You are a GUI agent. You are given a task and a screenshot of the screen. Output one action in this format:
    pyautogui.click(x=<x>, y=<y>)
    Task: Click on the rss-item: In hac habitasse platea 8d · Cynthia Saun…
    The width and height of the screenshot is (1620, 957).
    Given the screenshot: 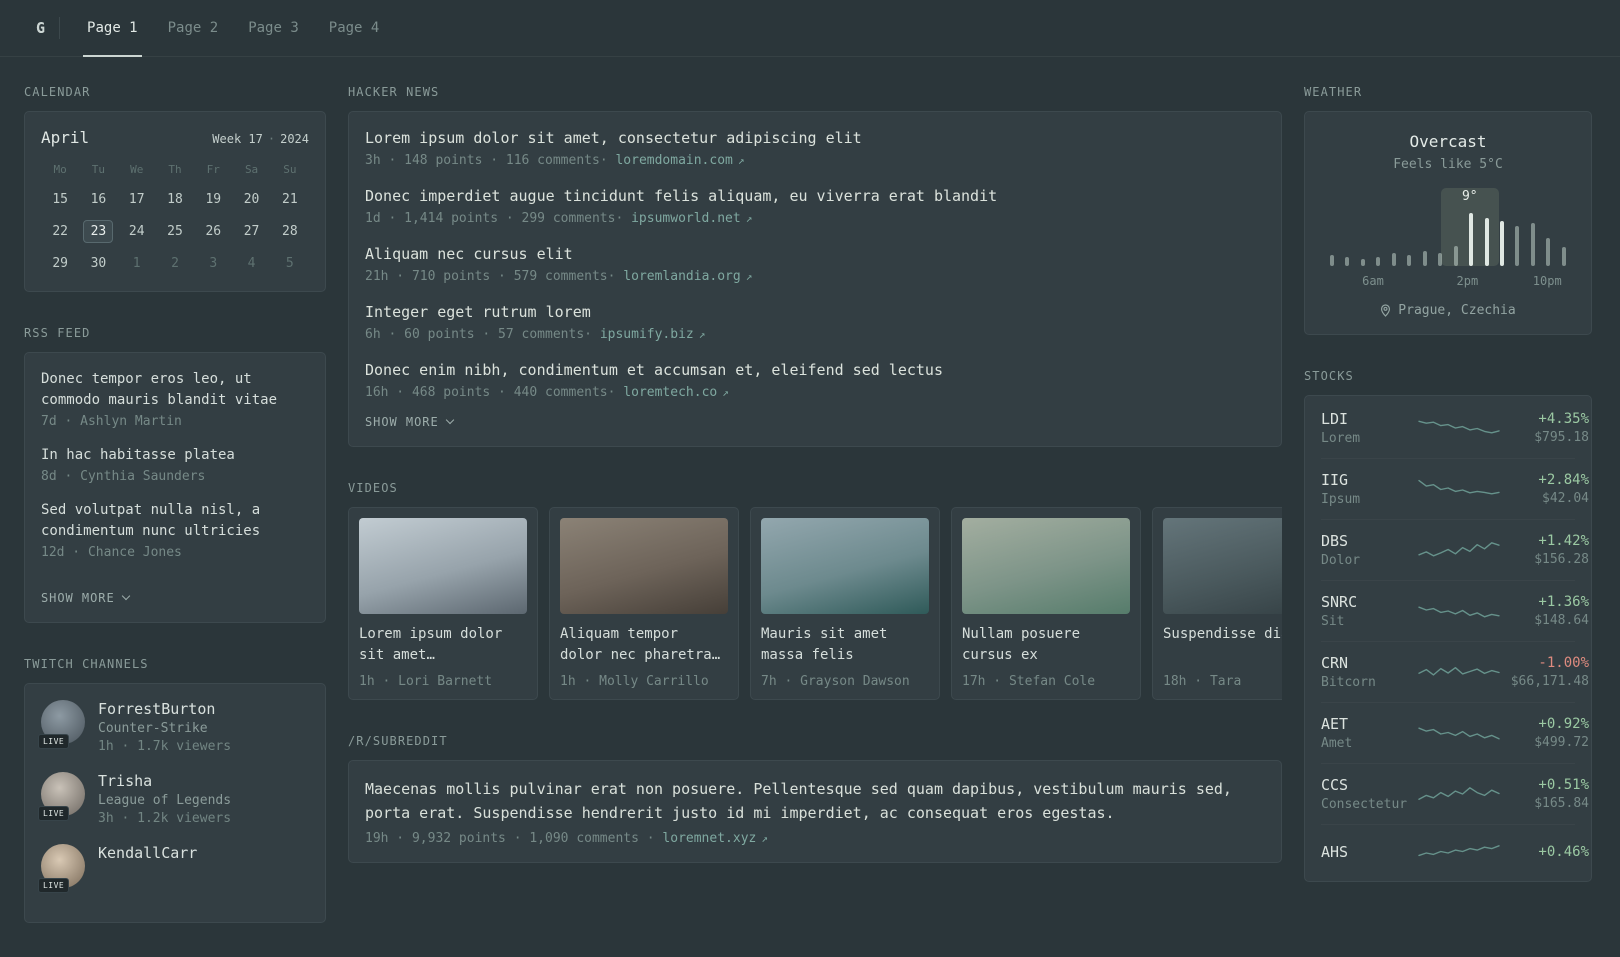 What is the action you would take?
    pyautogui.click(x=175, y=464)
    